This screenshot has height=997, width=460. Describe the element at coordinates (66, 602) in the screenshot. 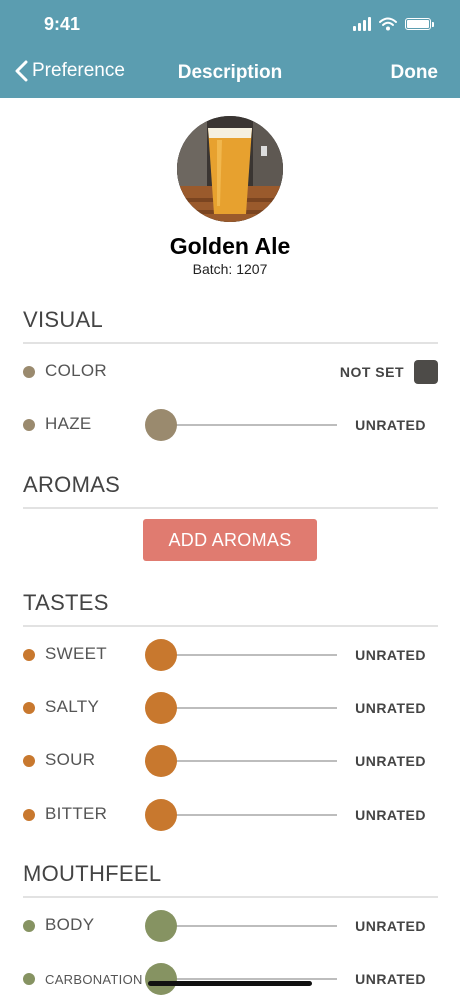

I see `section-title-tastes: TASTES` at that location.